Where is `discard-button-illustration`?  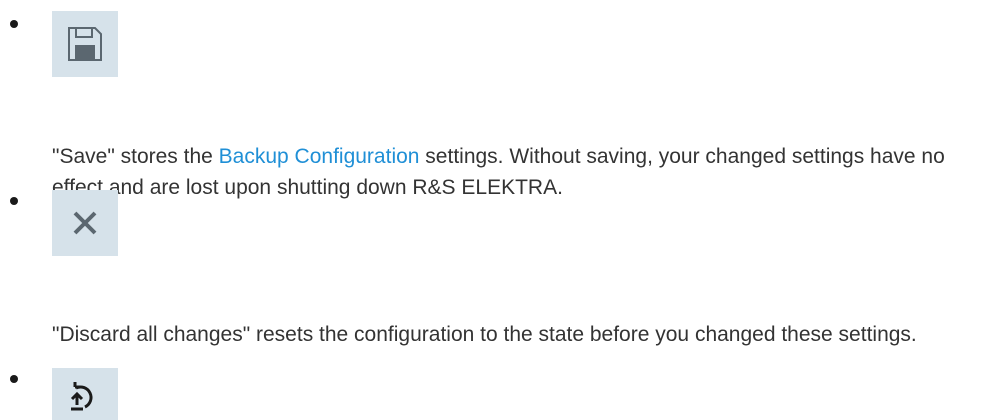 discard-button-illustration is located at coordinates (85, 223).